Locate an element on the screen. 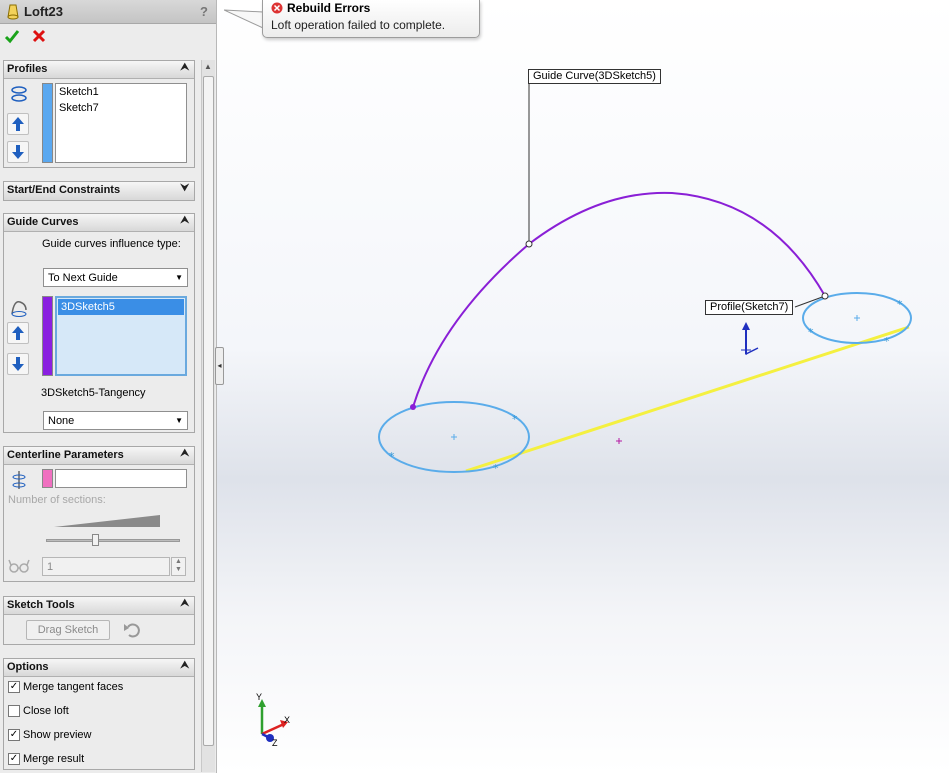 This screenshot has width=949, height=773. centerline-parameters-header: Centerline Parameters ⮝ is located at coordinates (99, 456).